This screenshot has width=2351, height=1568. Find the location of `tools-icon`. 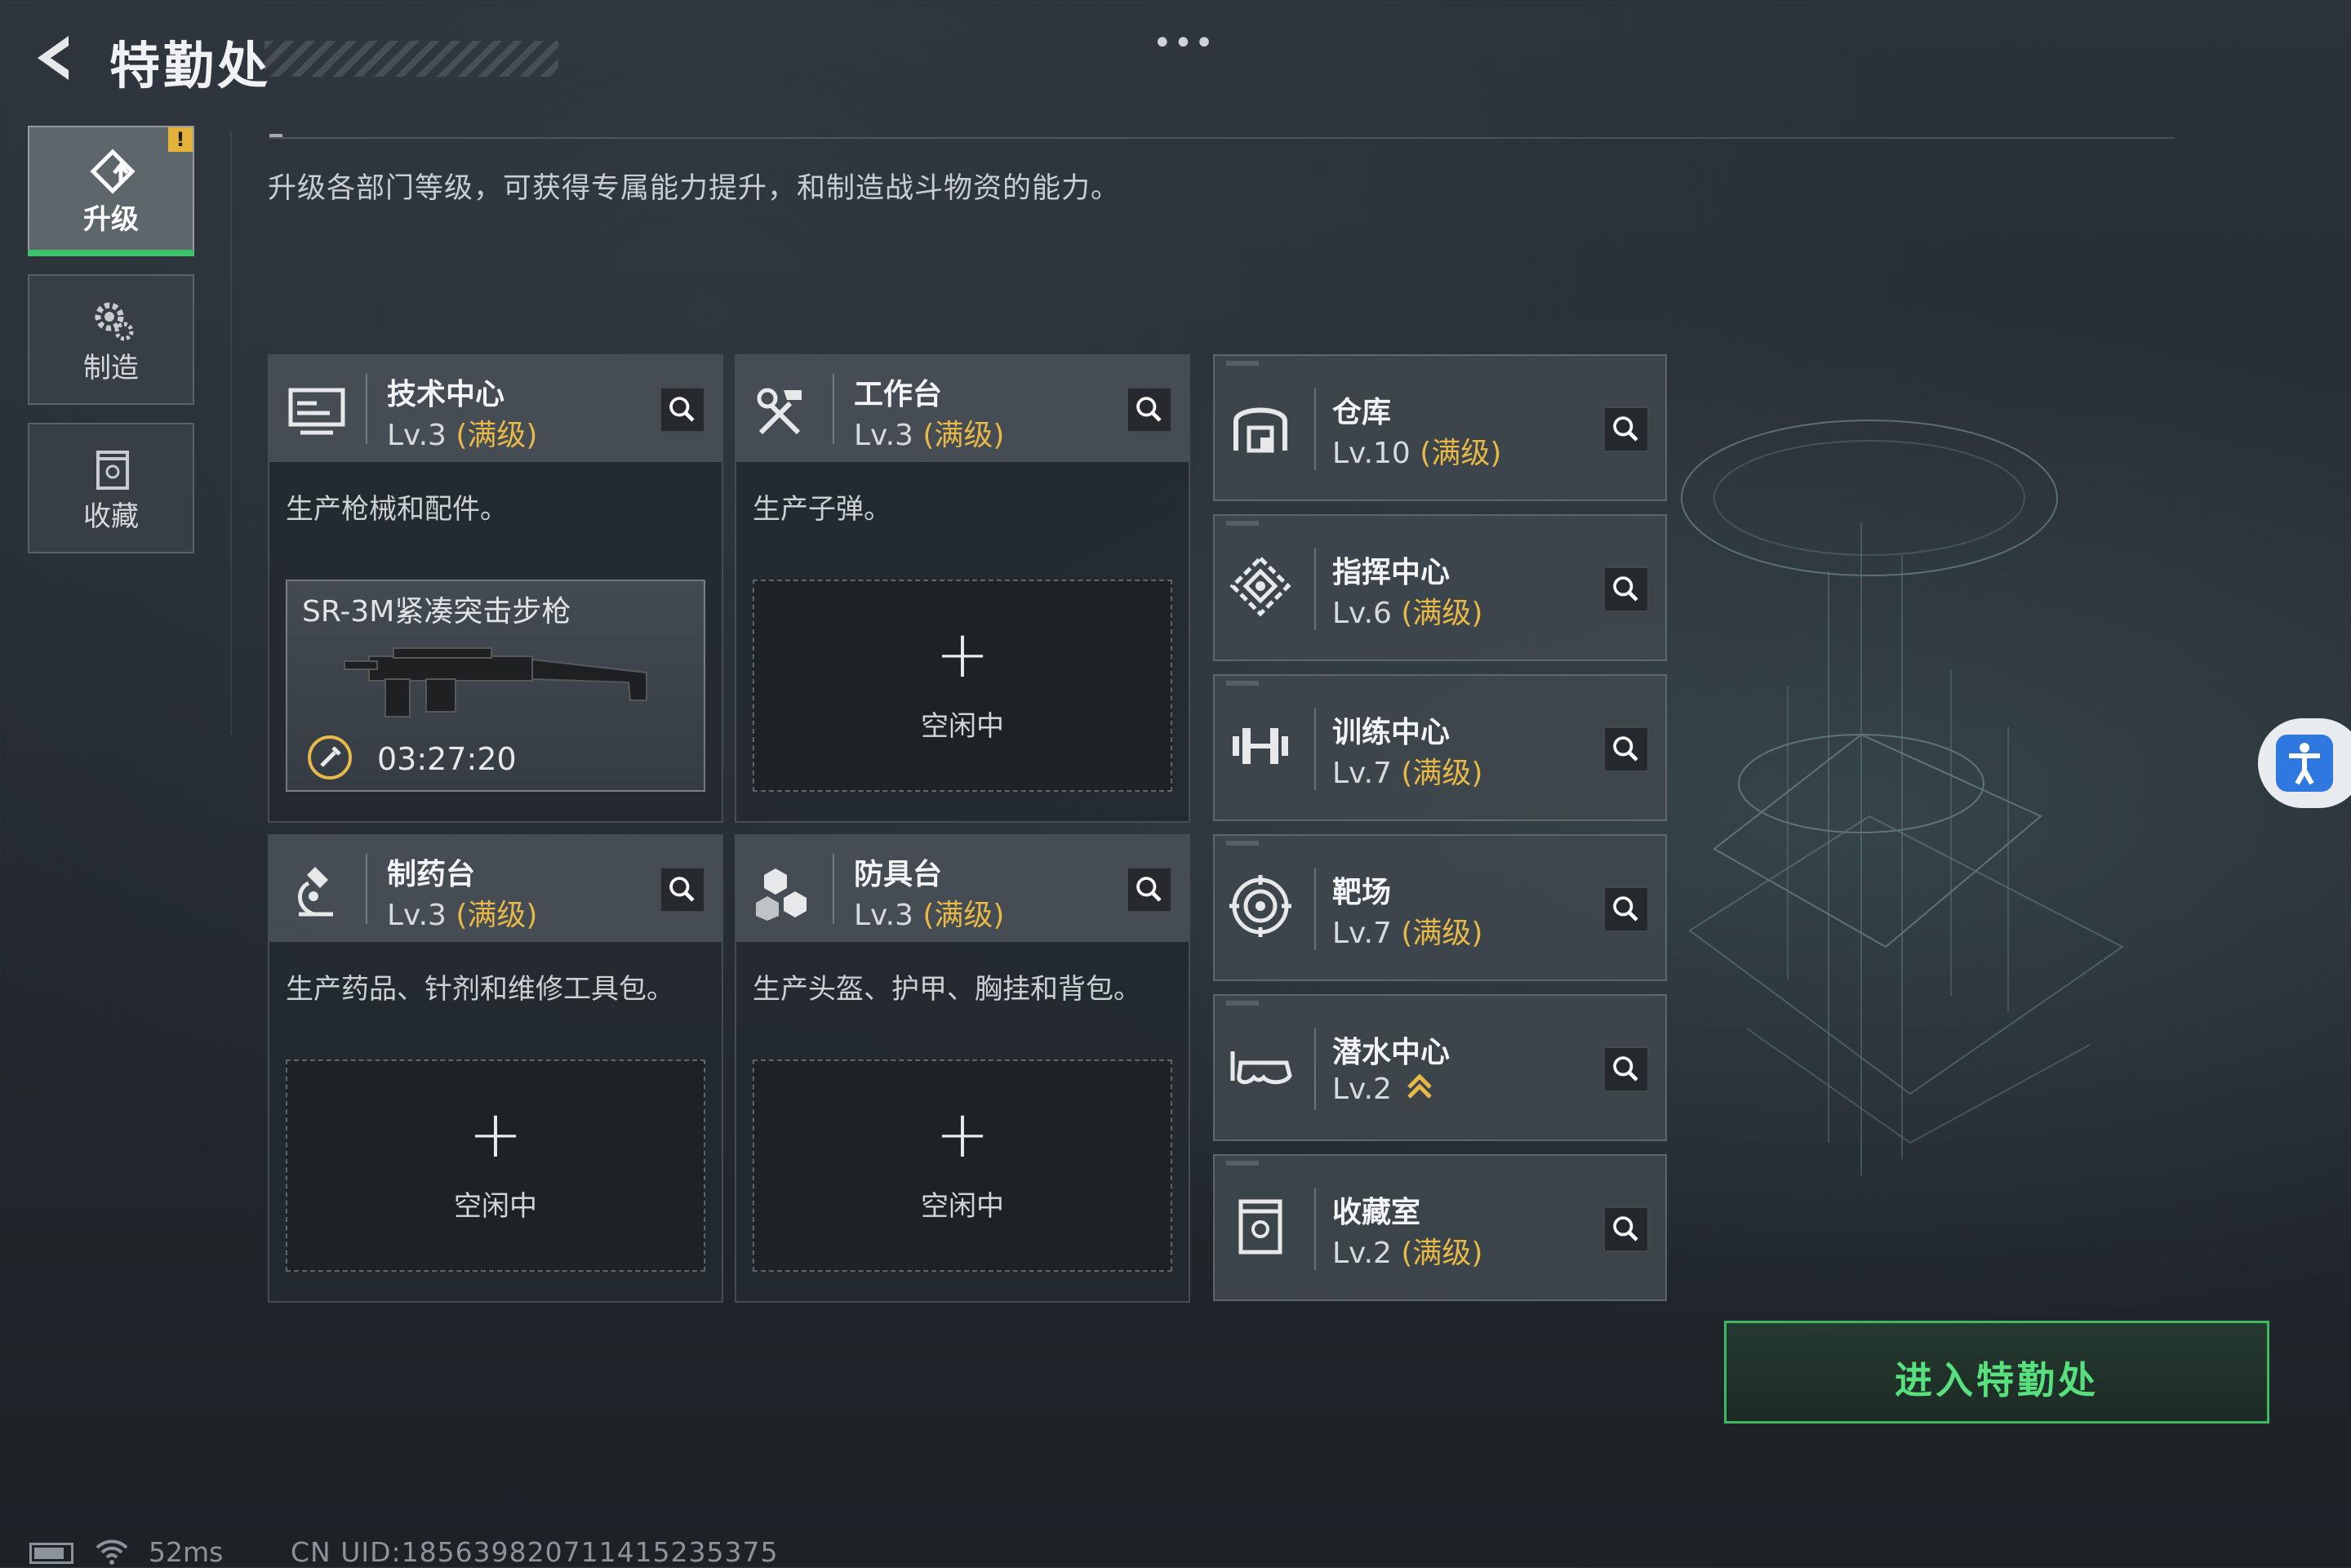

tools-icon is located at coordinates (779, 412).